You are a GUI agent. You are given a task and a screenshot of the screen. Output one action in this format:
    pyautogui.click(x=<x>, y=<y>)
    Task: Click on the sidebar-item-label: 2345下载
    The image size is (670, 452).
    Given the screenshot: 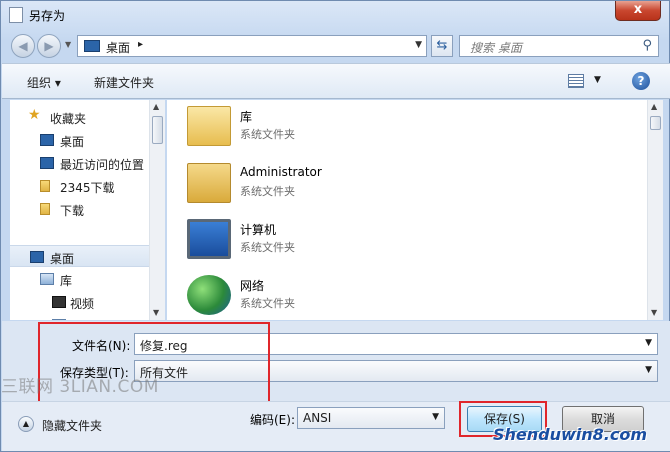 What is the action you would take?
    pyautogui.click(x=87, y=188)
    